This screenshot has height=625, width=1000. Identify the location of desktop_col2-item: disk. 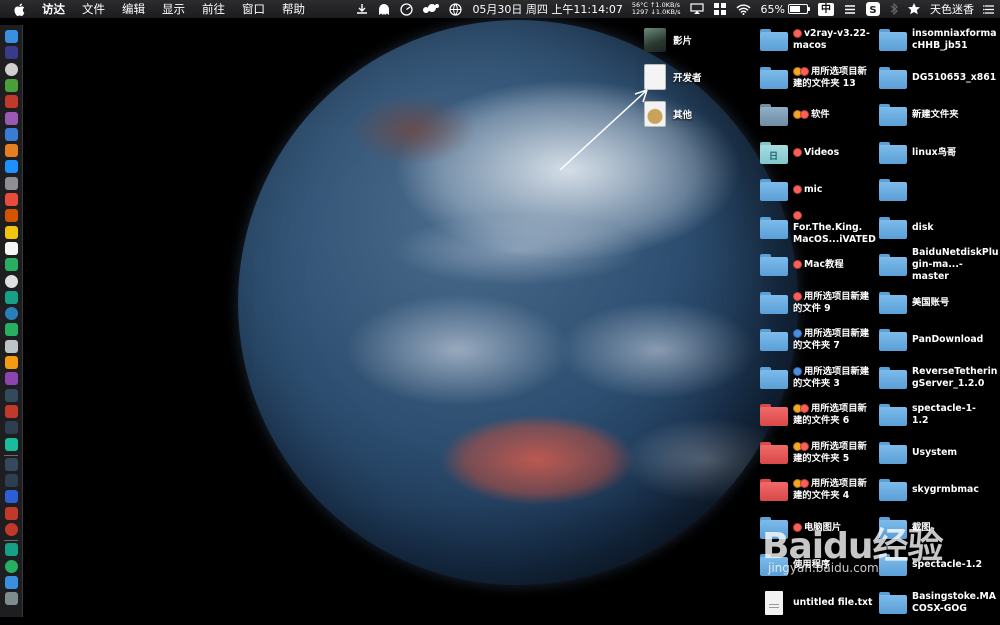
(935, 228).